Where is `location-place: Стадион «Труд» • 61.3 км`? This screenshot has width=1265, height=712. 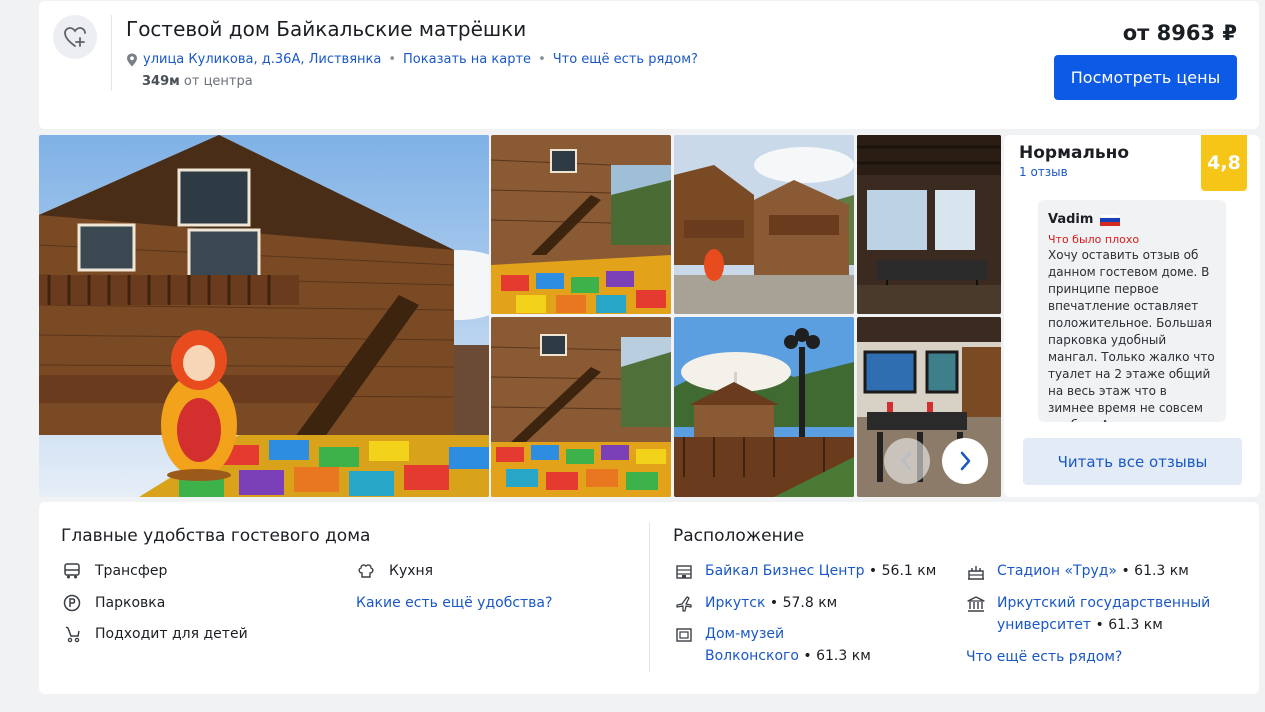 location-place: Стадион «Труд» • 61.3 км is located at coordinates (1078, 571).